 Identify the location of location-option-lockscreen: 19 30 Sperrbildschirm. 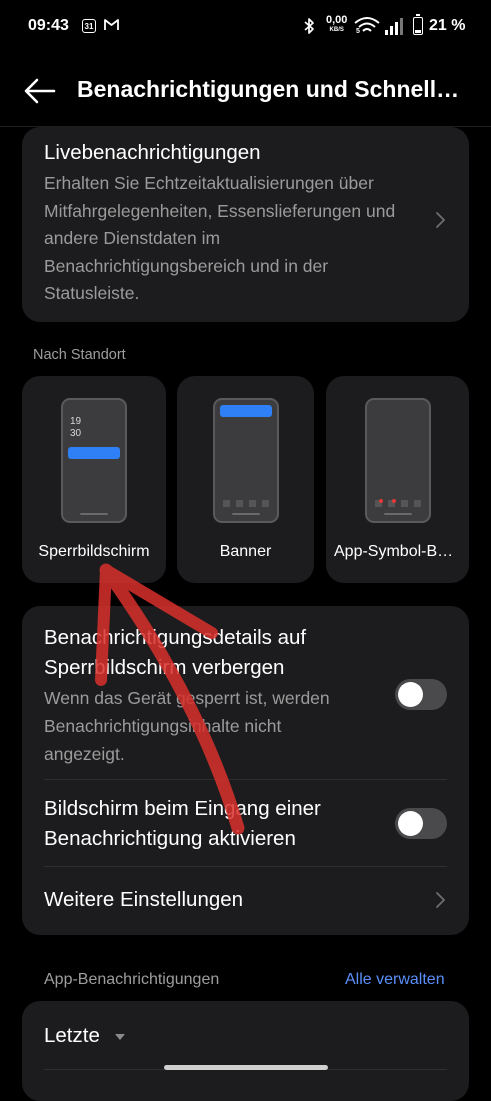
(94, 479).